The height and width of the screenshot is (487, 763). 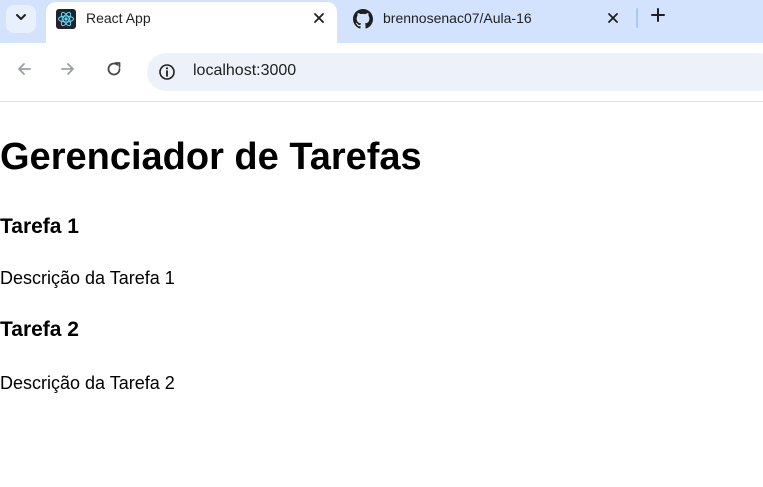 I want to click on forward-button, so click(x=68, y=71).